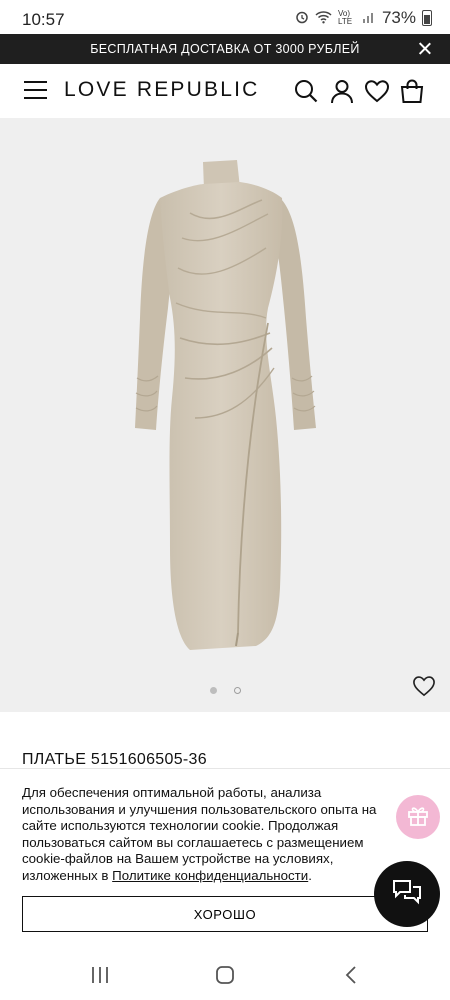 The image size is (450, 1000). What do you see at coordinates (306, 91) in the screenshot?
I see `search-icon` at bounding box center [306, 91].